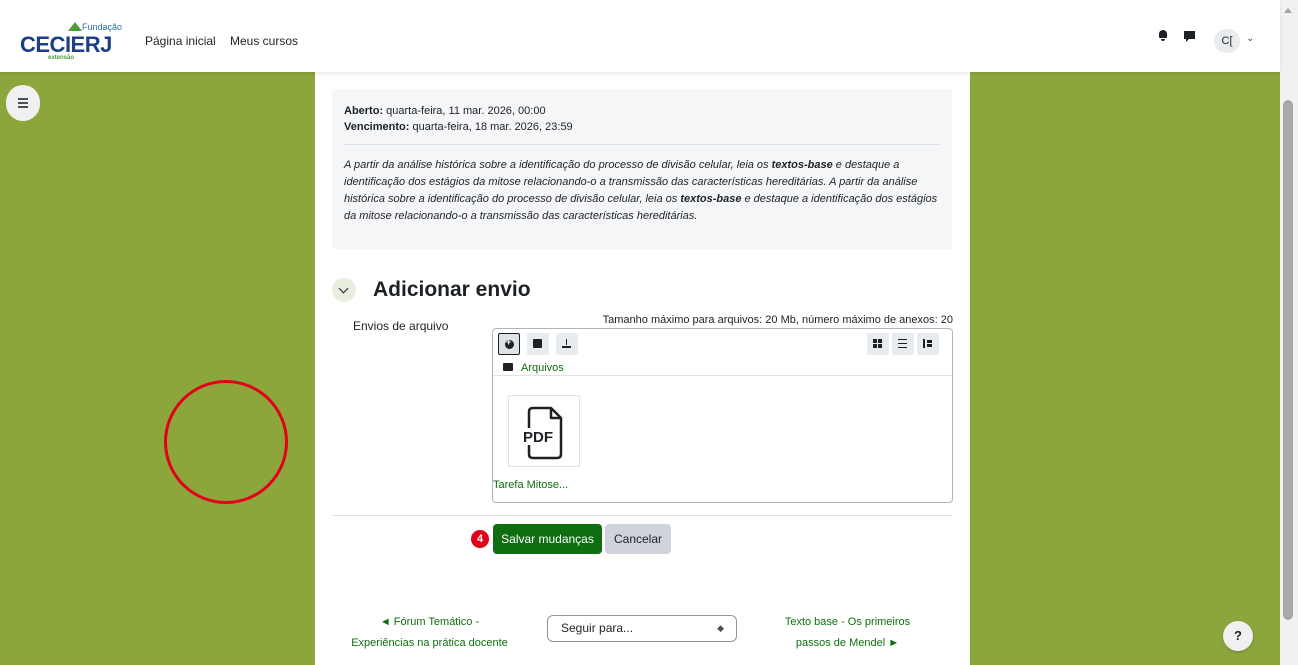 This screenshot has height=665, width=1298. Describe the element at coordinates (1227, 41) in the screenshot. I see `user-avatar: C[` at that location.